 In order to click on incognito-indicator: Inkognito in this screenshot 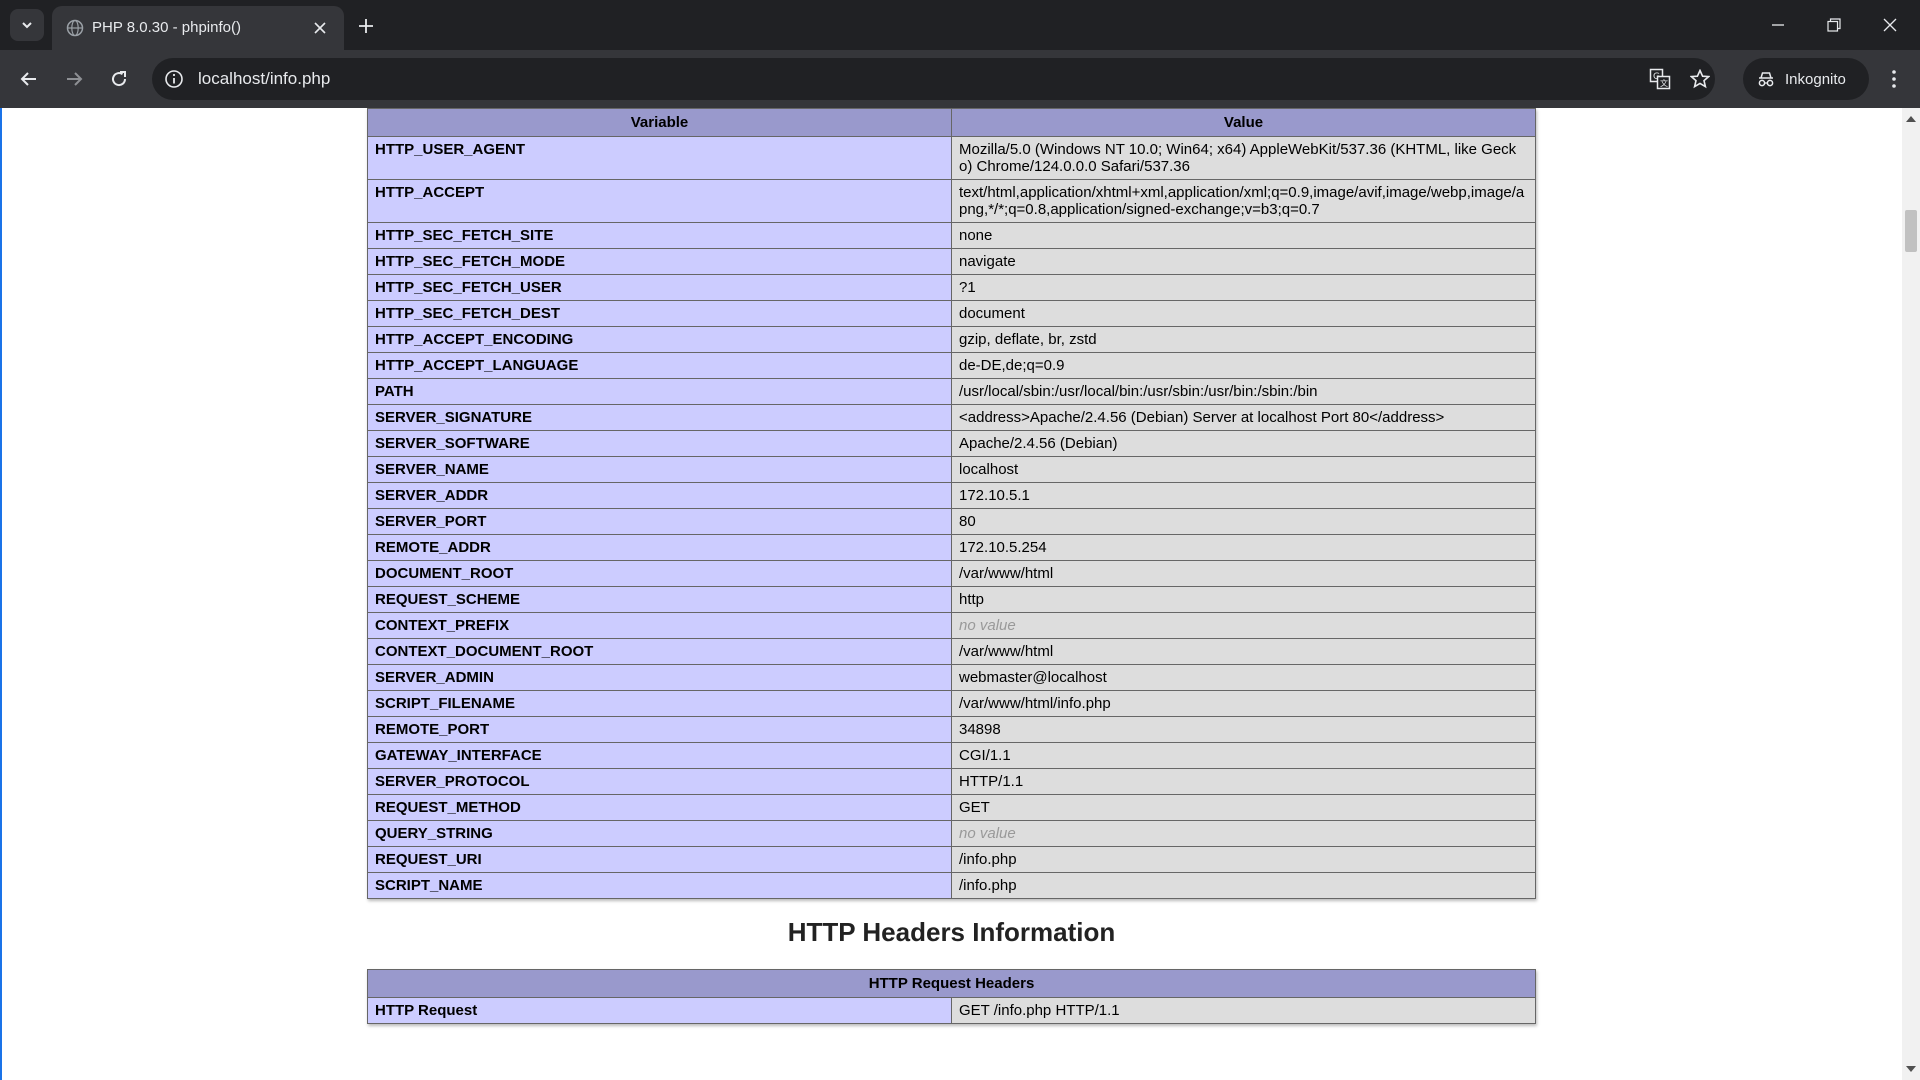, I will do `click(1806, 79)`.